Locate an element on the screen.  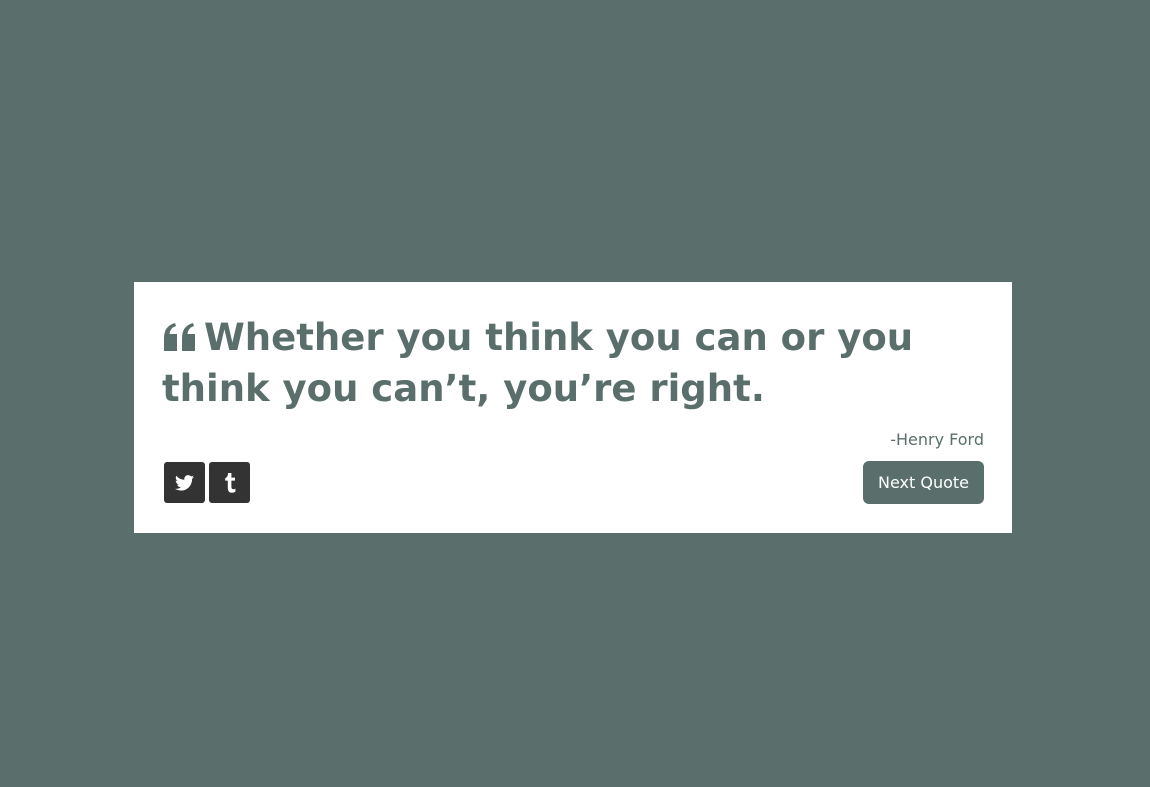
twitter-icon is located at coordinates (184, 482).